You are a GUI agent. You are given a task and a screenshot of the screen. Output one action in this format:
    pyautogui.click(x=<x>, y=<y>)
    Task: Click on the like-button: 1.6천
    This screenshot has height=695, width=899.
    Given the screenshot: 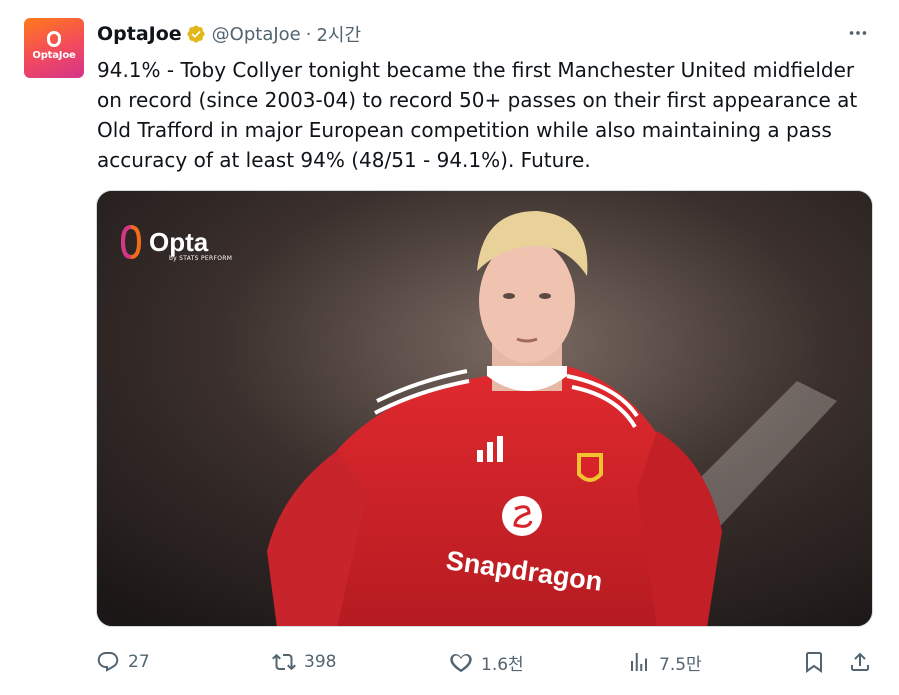 What is the action you would take?
    pyautogui.click(x=486, y=662)
    